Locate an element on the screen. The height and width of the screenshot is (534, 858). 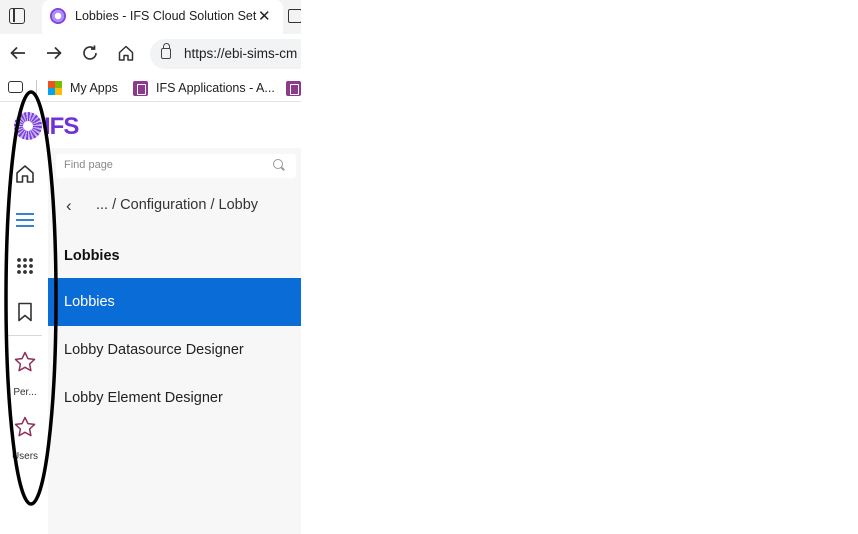
rail-favorite-permissions is located at coordinates (25, 362).